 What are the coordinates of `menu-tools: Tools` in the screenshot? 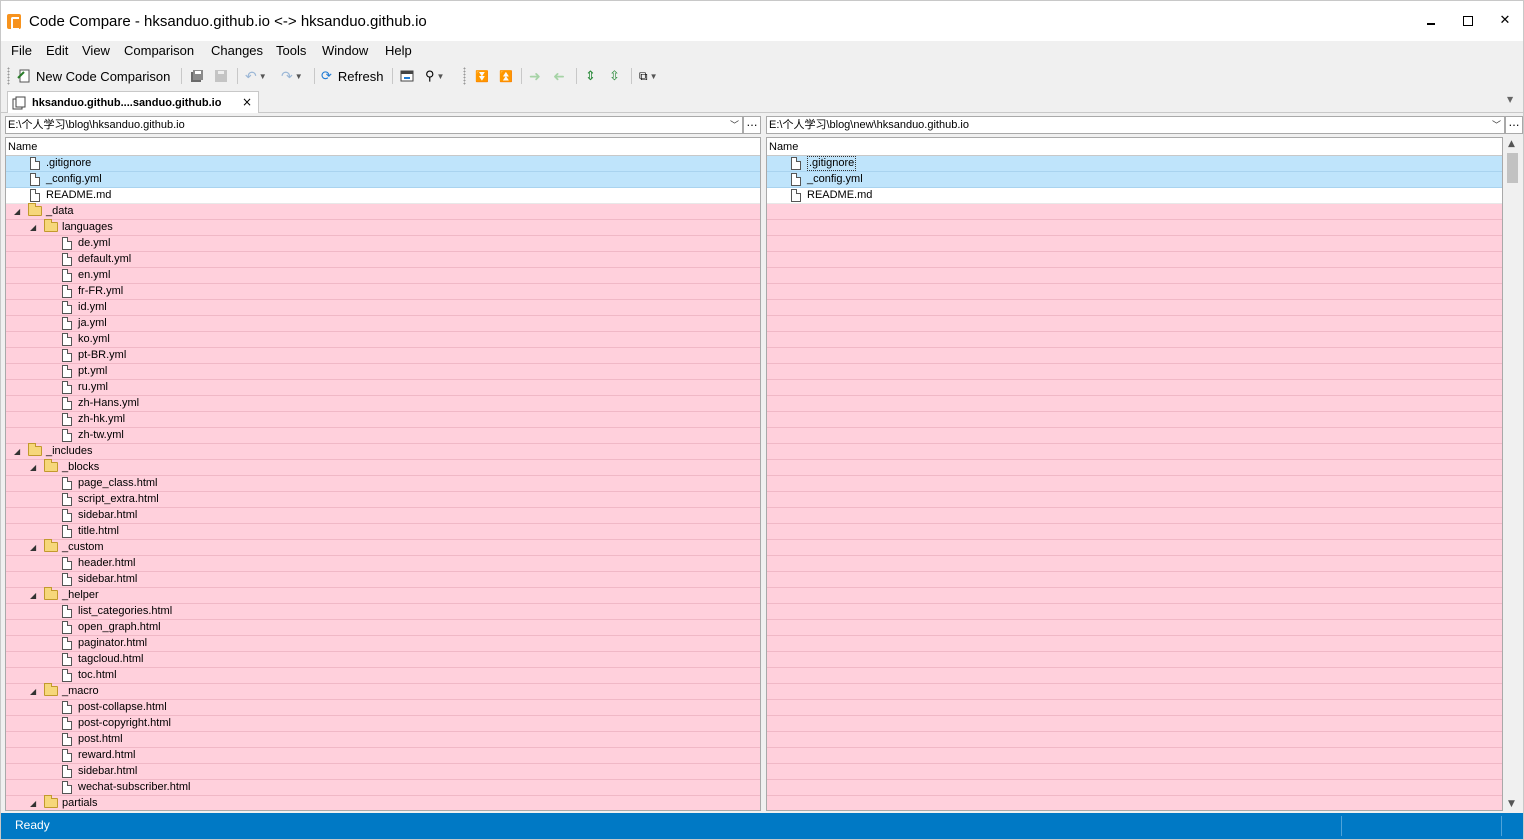 It's located at (291, 51).